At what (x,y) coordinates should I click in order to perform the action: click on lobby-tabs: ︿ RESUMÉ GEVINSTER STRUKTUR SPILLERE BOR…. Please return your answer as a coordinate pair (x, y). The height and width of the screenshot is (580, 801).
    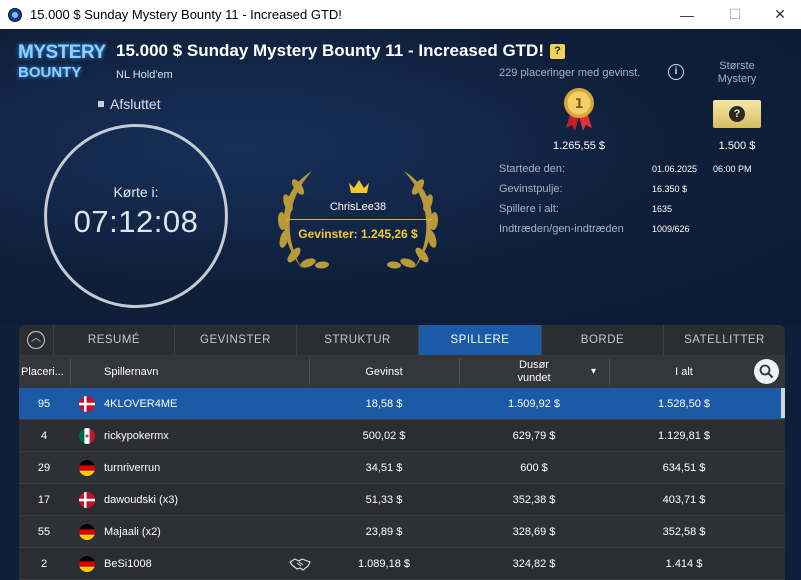
    Looking at the image, I should click on (402, 340).